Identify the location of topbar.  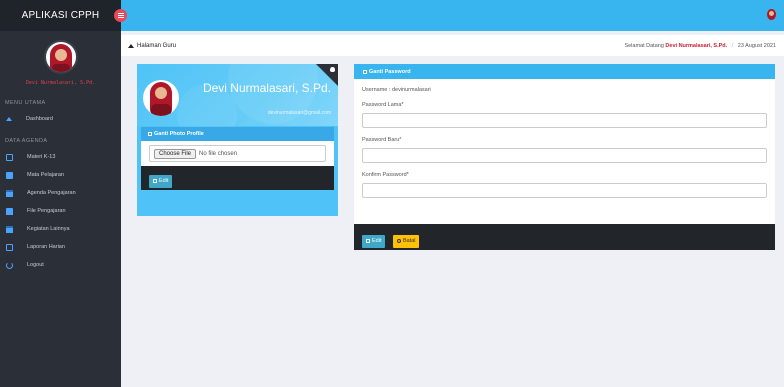
(449, 15).